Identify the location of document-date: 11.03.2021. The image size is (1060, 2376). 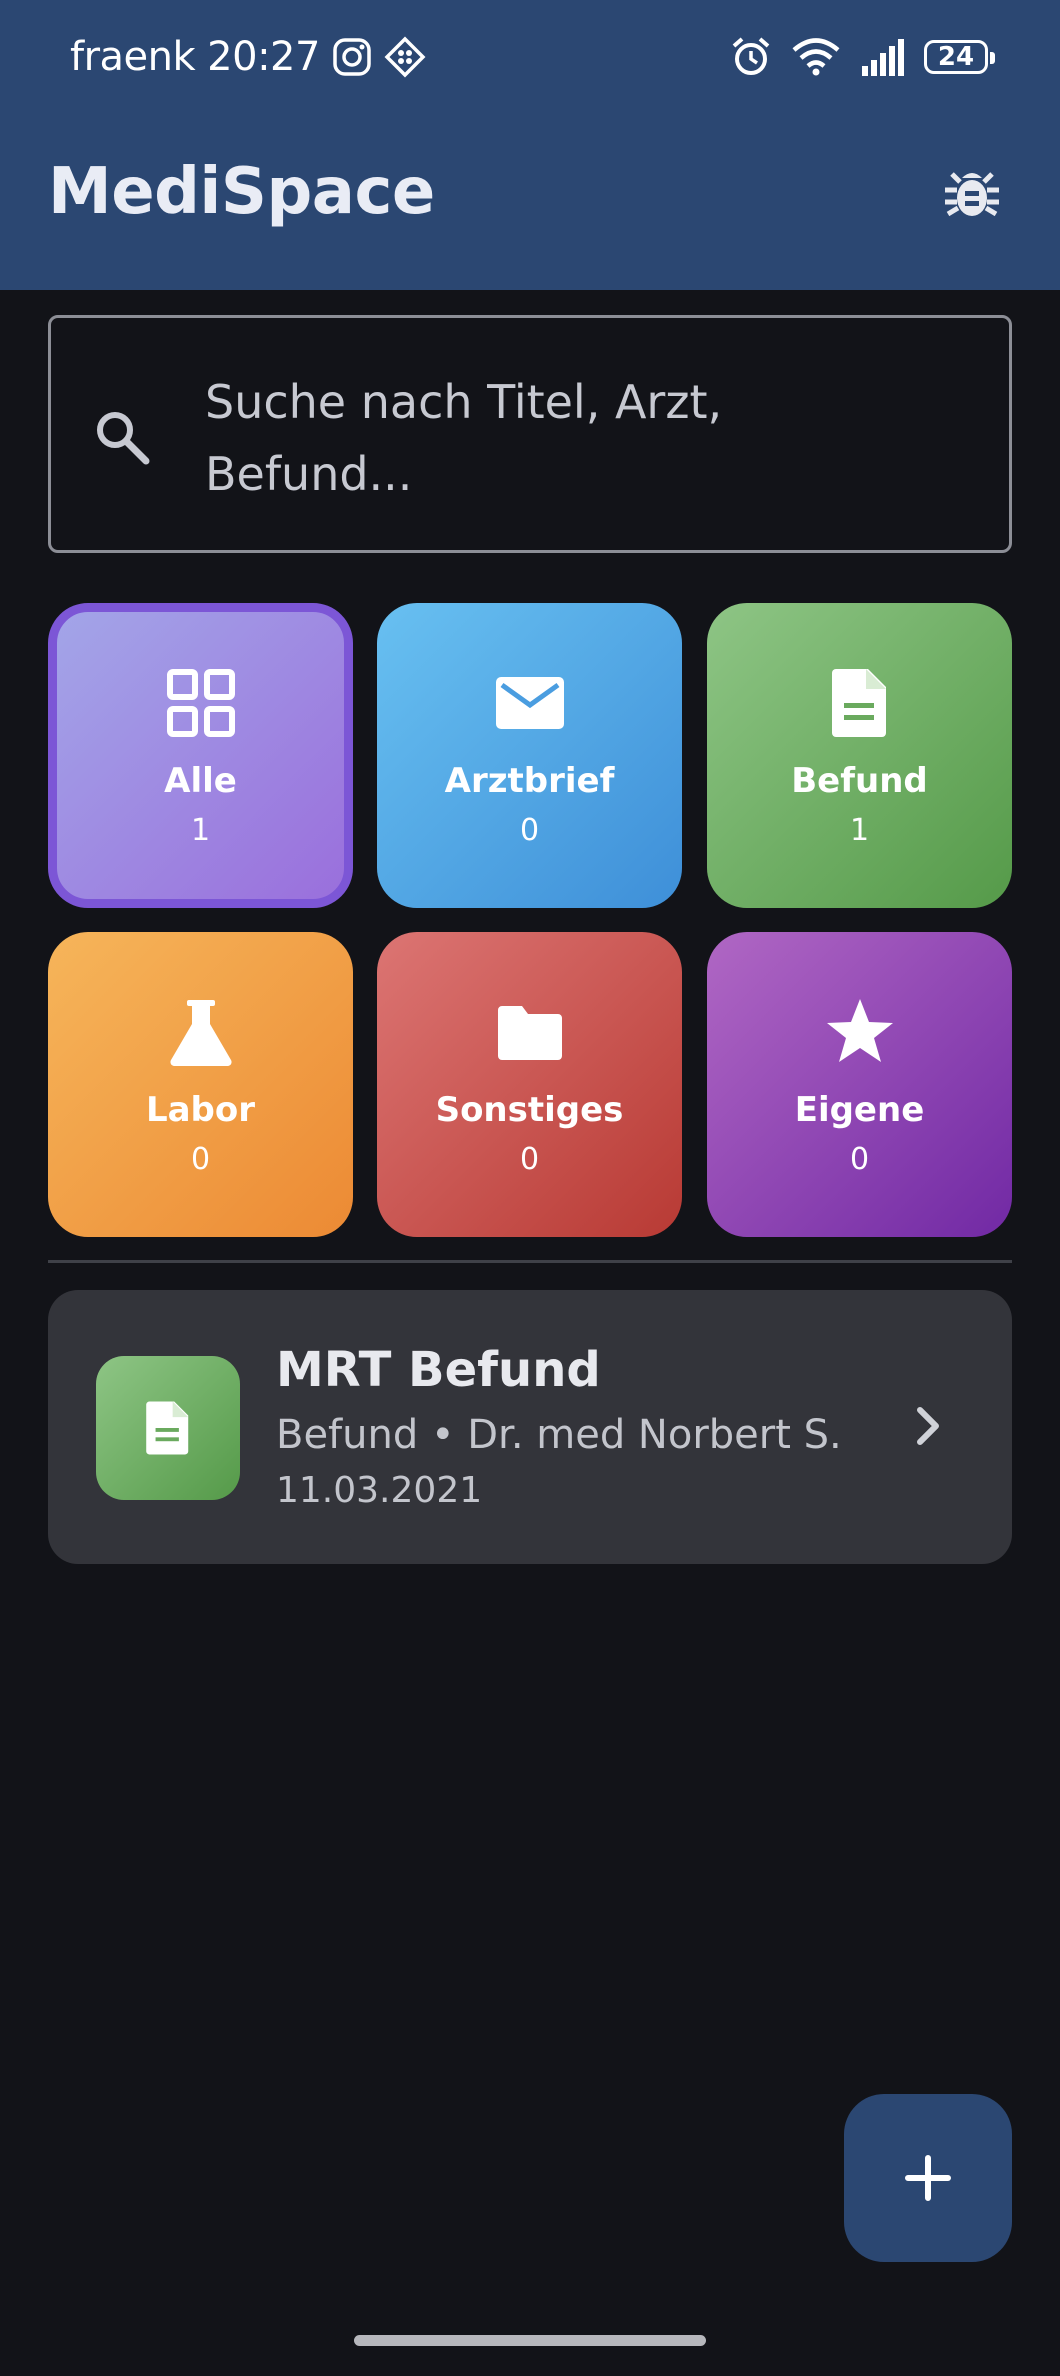
(379, 1490).